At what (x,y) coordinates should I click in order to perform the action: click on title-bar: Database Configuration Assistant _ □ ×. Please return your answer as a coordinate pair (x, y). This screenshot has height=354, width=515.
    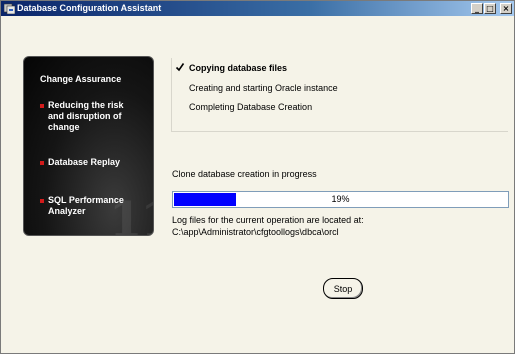
    Looking at the image, I should click on (257, 8).